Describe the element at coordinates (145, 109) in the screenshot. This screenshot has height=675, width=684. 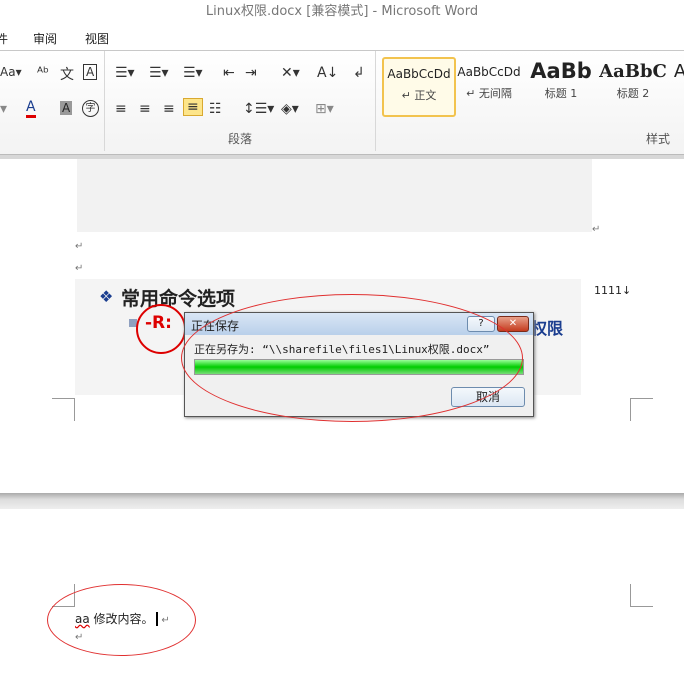
I see `align-center-icon: ≡` at that location.